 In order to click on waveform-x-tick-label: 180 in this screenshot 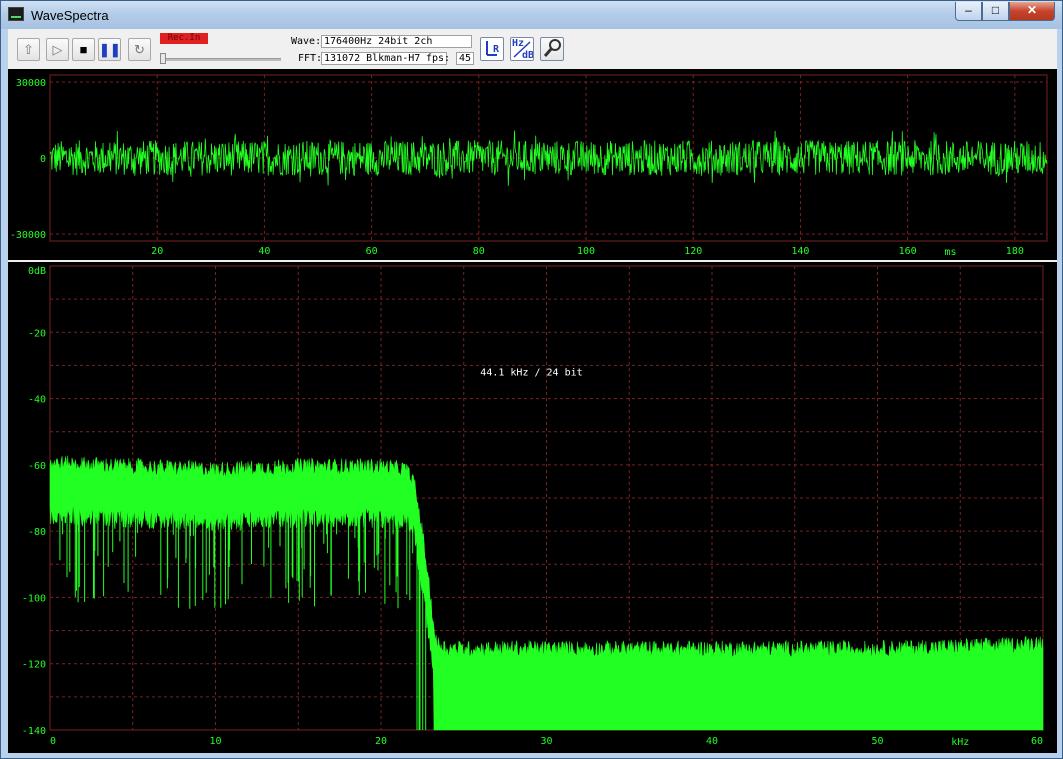, I will do `click(1015, 251)`.